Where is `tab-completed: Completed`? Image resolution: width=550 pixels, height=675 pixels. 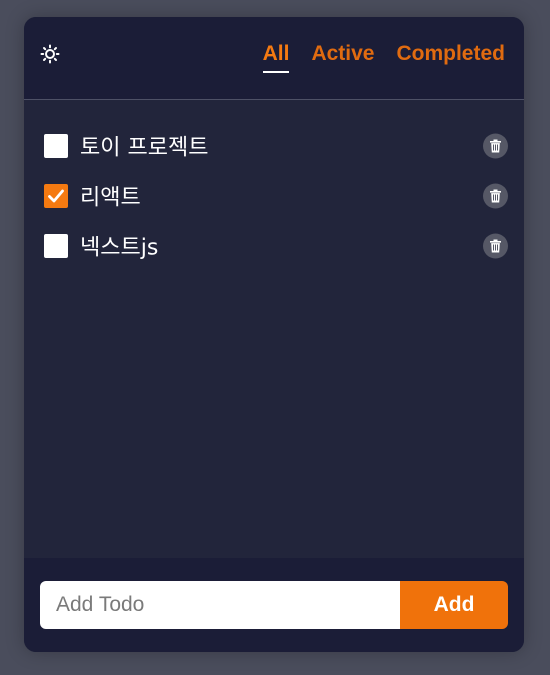
tab-completed: Completed is located at coordinates (450, 54).